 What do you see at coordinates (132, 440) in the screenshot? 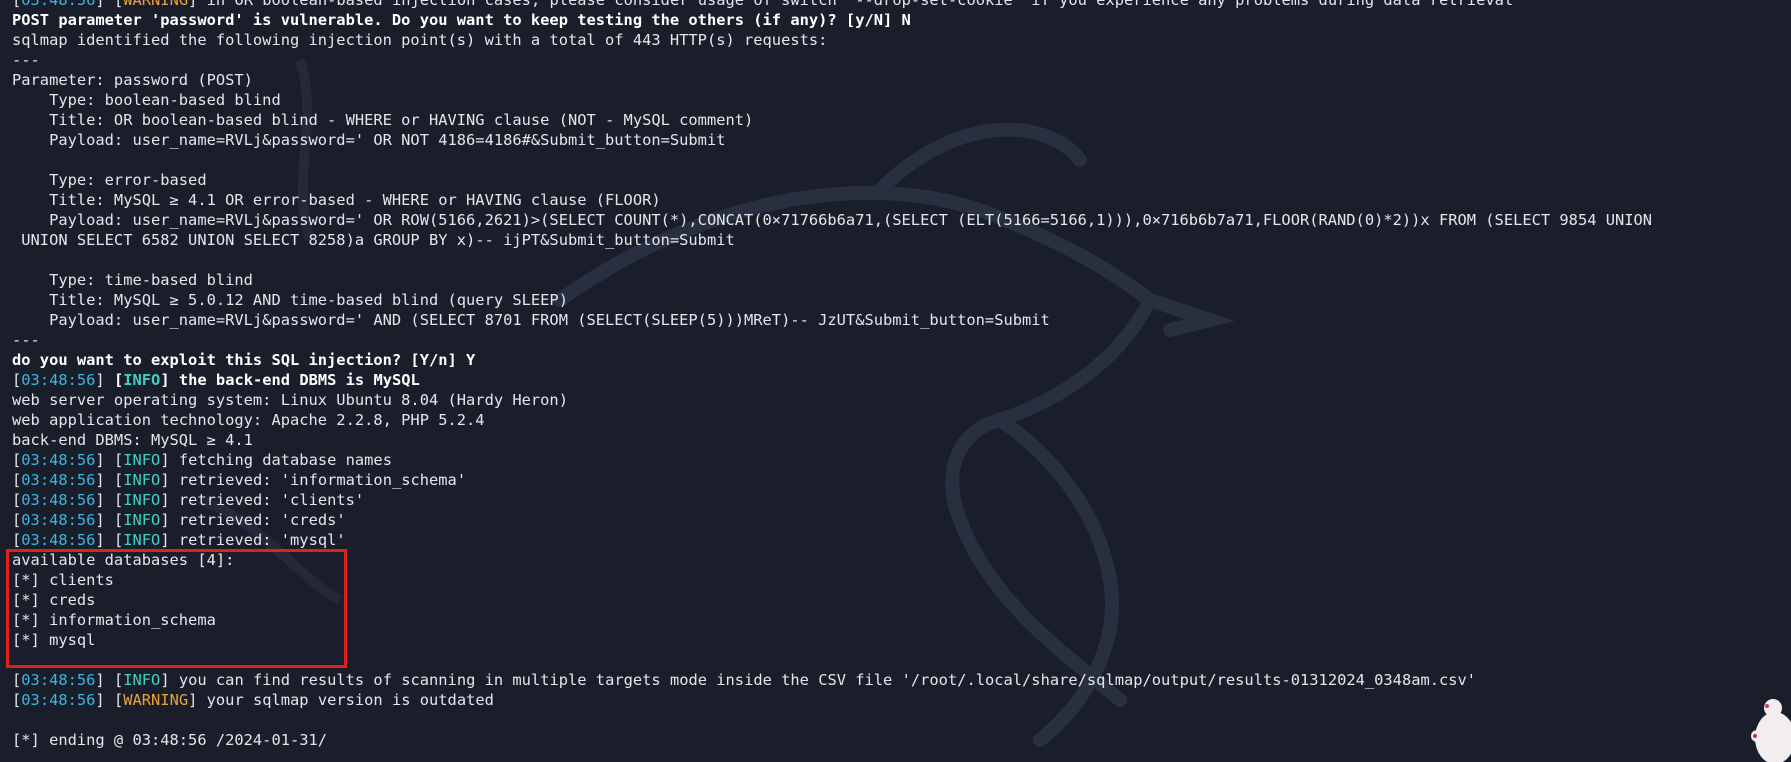
I see `line-text: back-end DBMS: MySQL ≥ 4.1` at bounding box center [132, 440].